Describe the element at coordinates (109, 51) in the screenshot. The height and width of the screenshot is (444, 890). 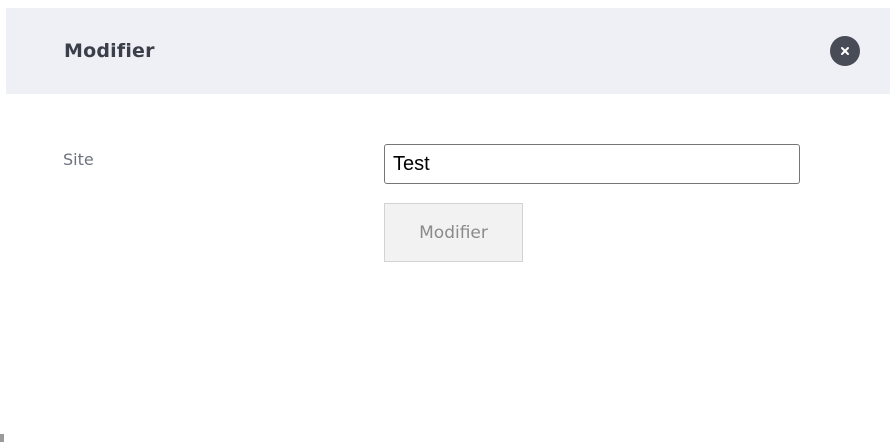
I see `modal-title: Modifier` at that location.